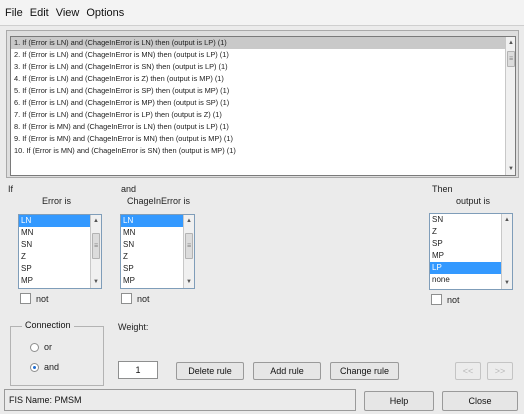 This screenshot has width=524, height=414. I want to click on status-bar: FIS Name: PMSM, so click(180, 400).